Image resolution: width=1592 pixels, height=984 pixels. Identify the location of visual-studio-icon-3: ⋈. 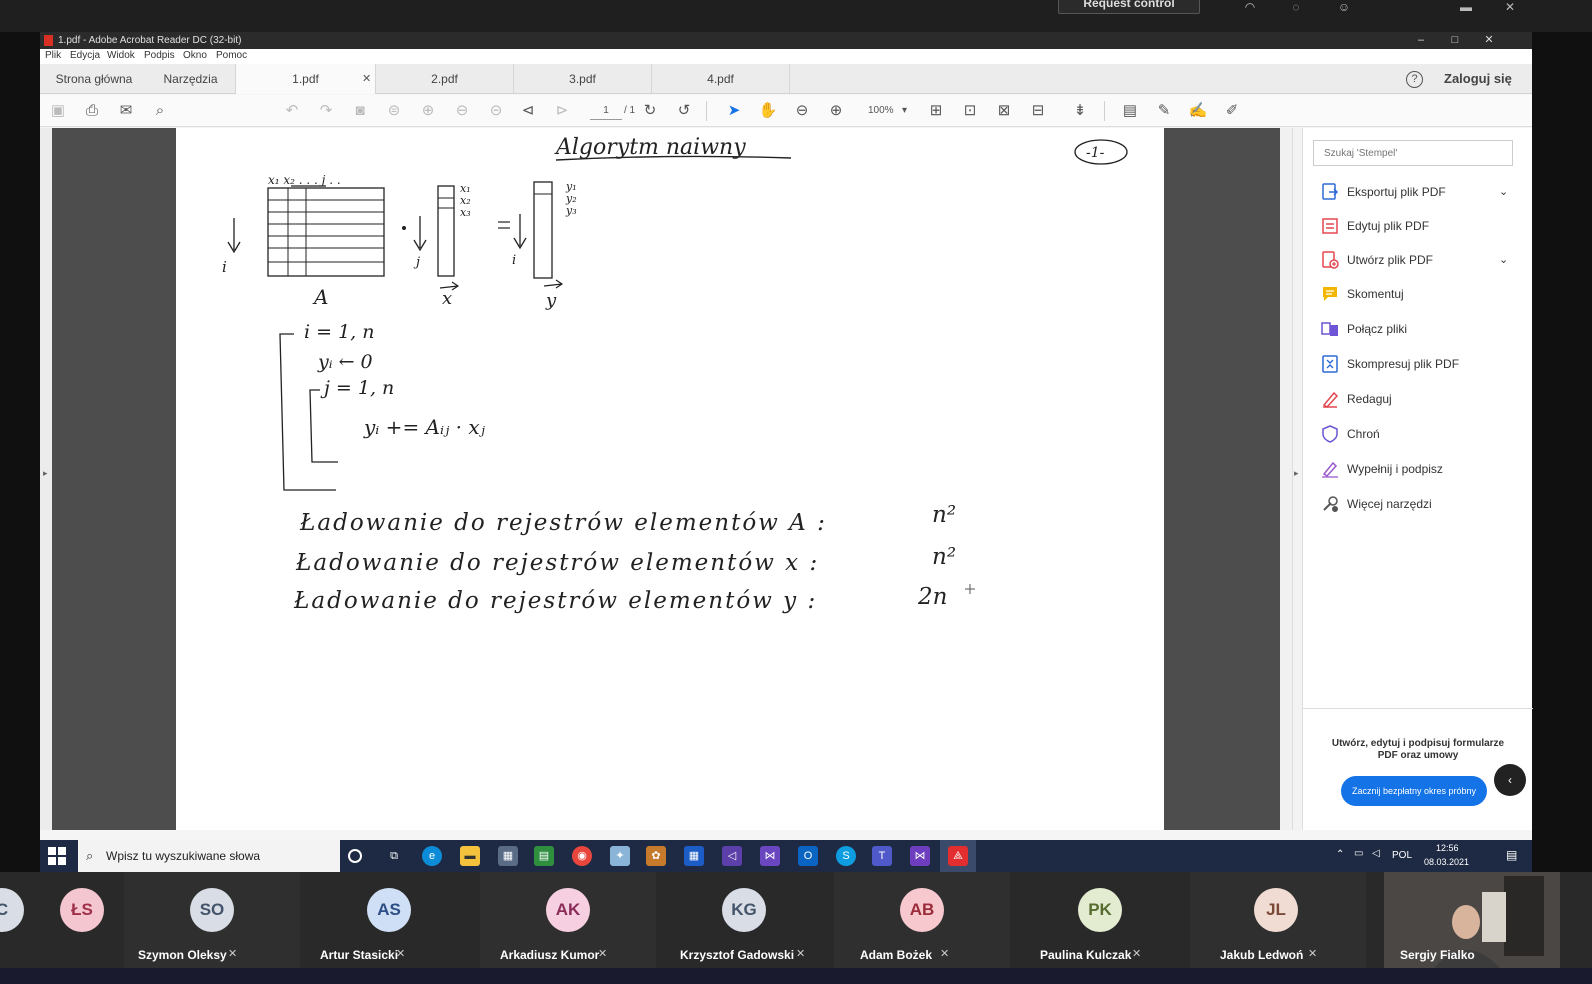
(920, 856).